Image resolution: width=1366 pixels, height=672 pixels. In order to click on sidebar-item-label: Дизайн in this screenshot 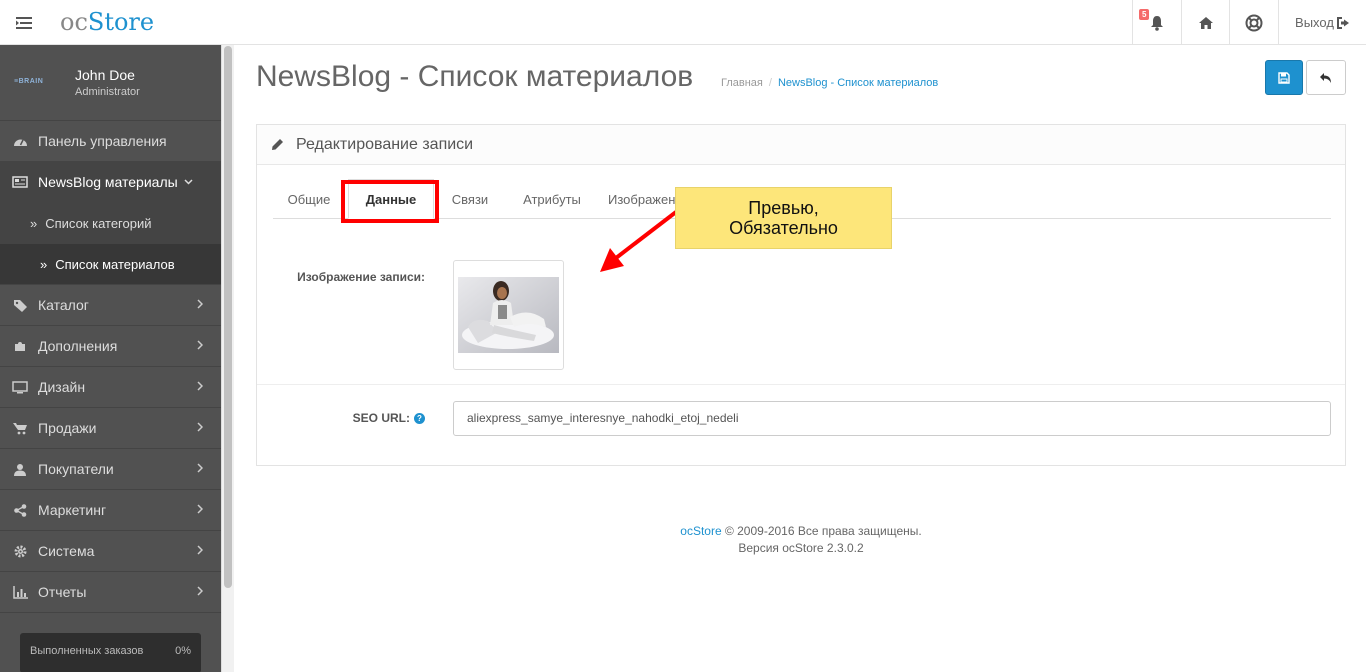, I will do `click(62, 387)`.